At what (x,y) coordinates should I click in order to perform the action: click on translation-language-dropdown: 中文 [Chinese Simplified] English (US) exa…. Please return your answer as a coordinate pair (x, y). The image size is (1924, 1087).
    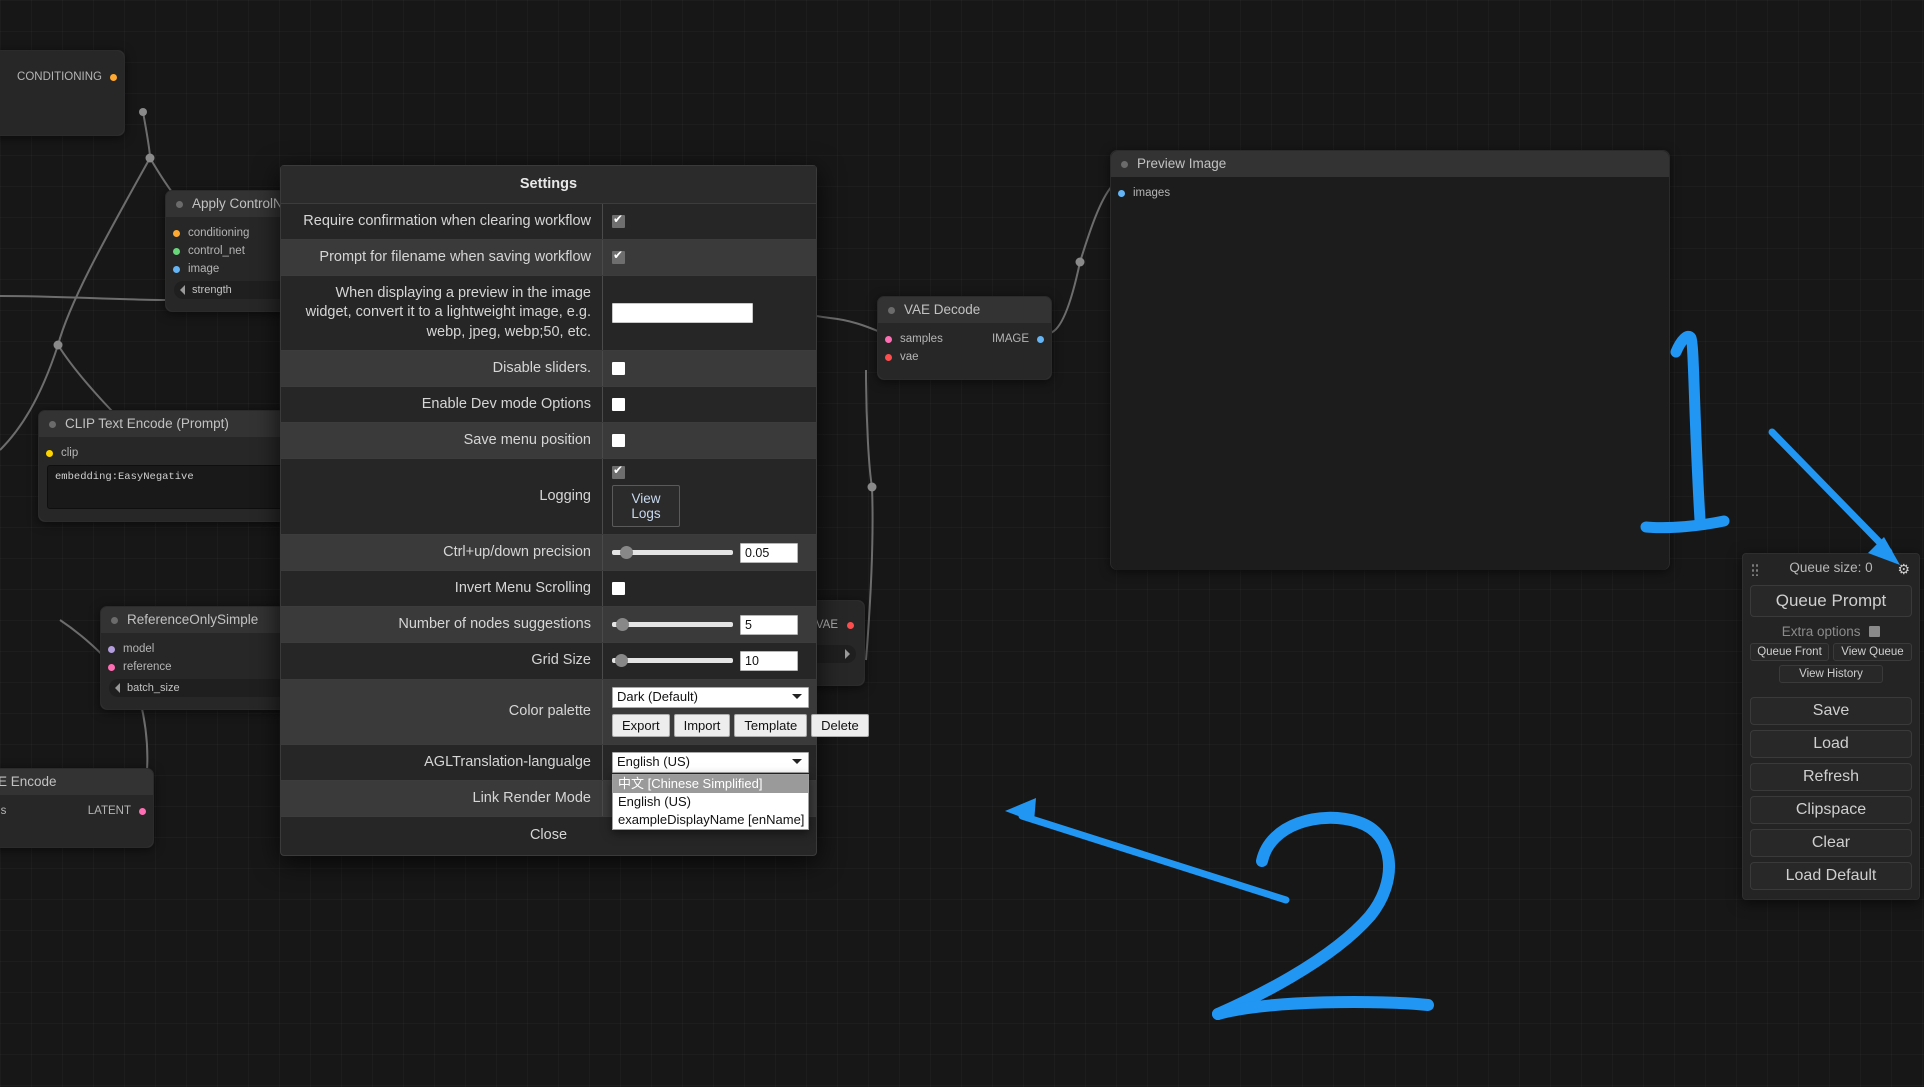
    Looking at the image, I should click on (710, 801).